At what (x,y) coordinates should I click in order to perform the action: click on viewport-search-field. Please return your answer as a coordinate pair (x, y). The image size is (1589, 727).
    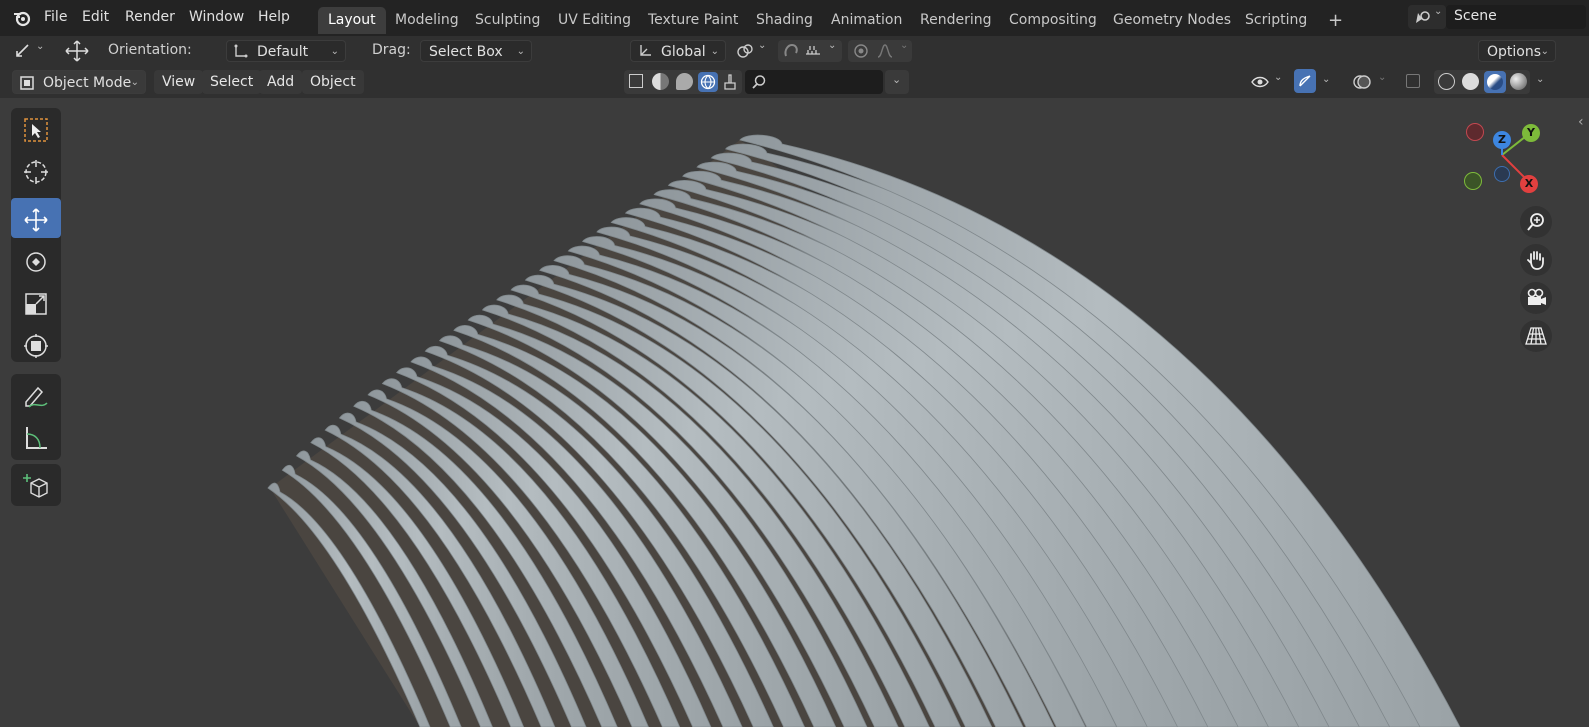
    Looking at the image, I should click on (814, 82).